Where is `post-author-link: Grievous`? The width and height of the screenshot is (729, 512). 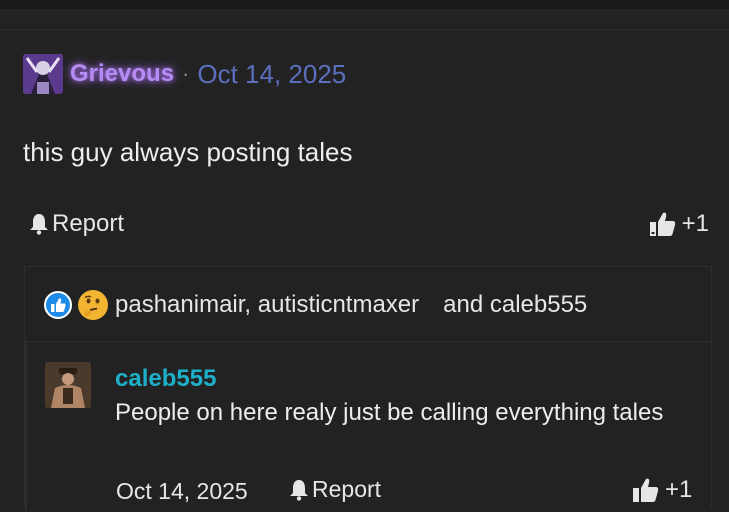 post-author-link: Grievous is located at coordinates (122, 74).